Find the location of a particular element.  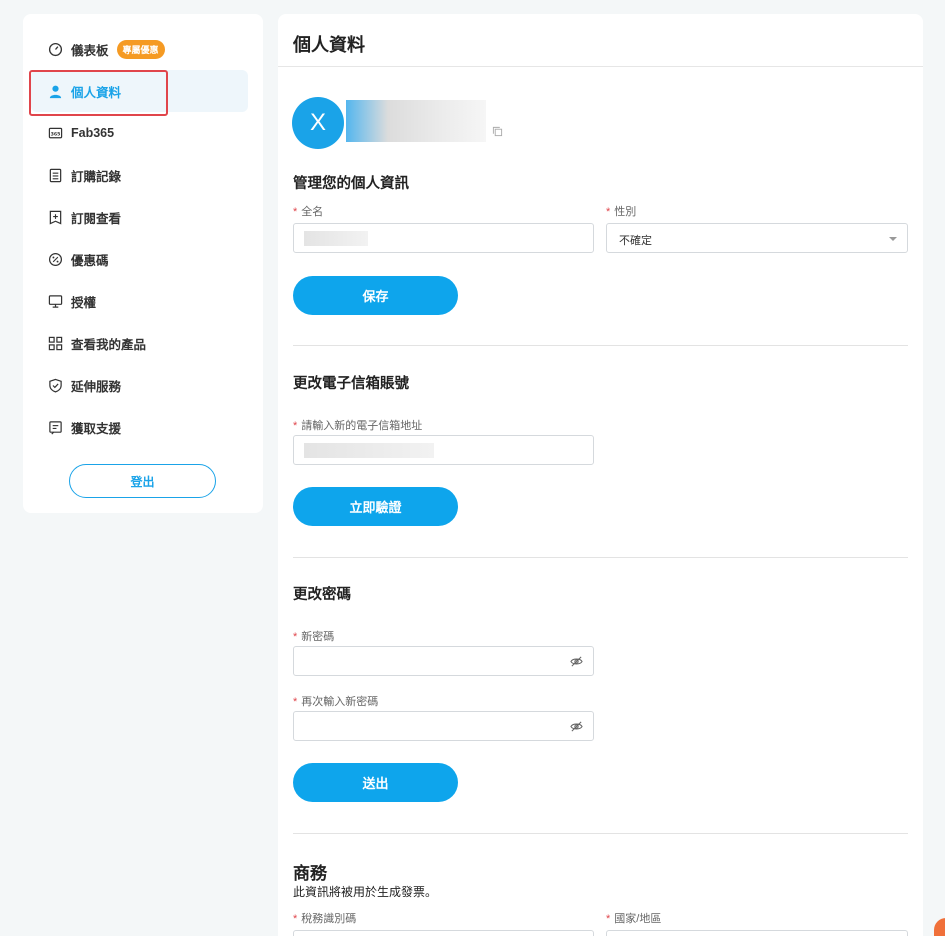

sidebar-item-dashboard: 儀表板 專屬優惠 is located at coordinates (139, 49).